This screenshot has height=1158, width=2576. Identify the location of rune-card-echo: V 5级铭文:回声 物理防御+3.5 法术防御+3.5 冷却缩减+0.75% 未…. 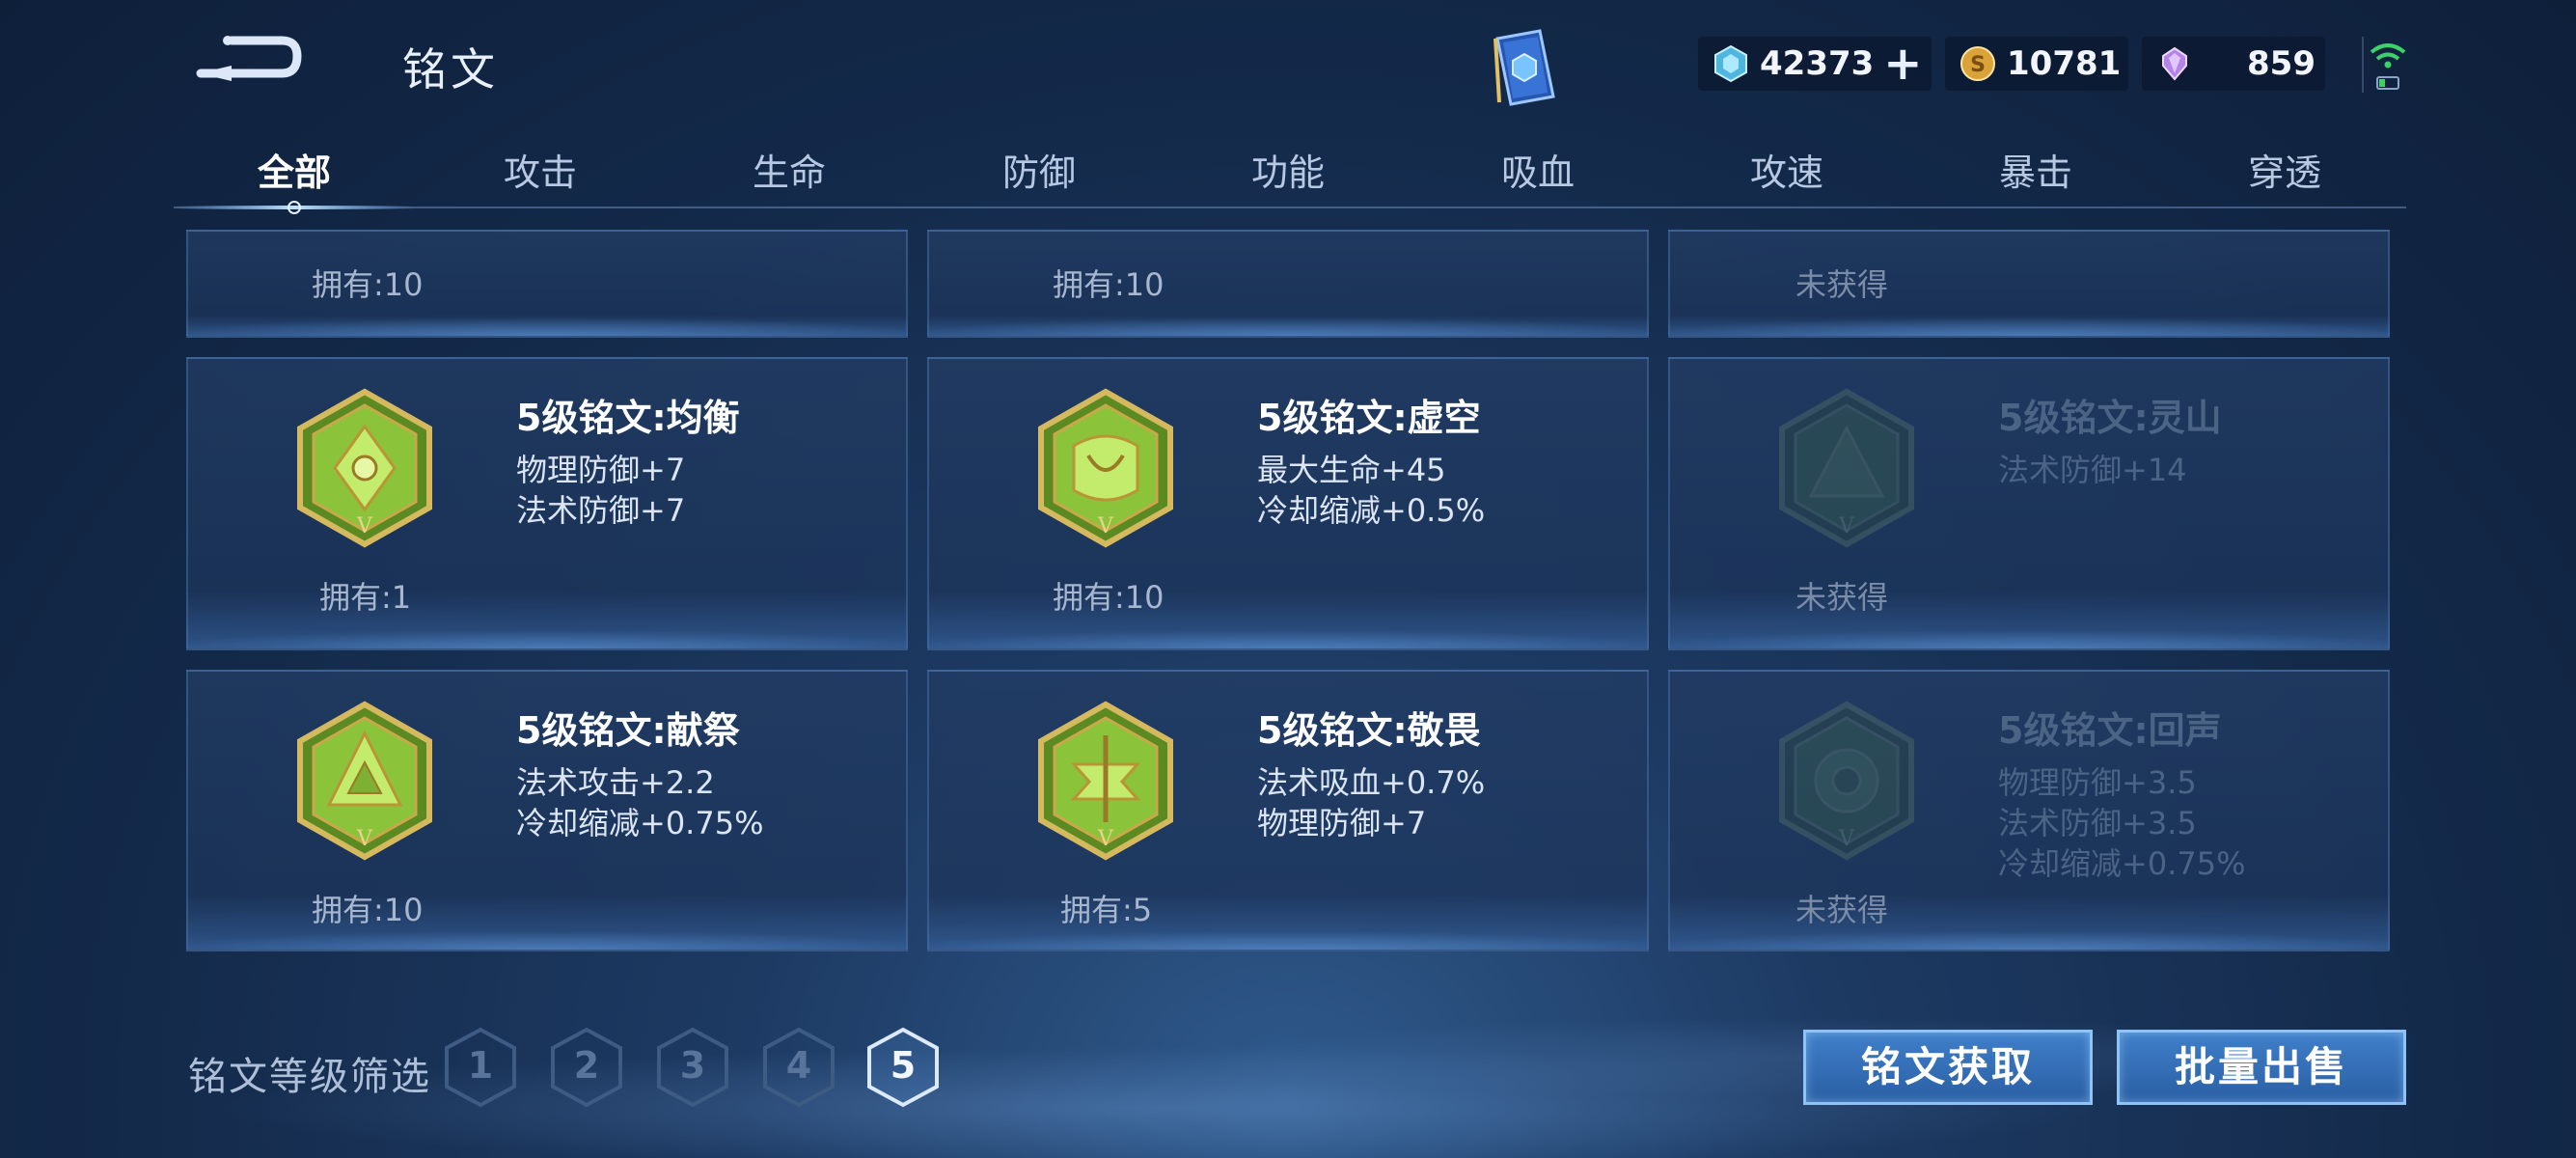
(2029, 810).